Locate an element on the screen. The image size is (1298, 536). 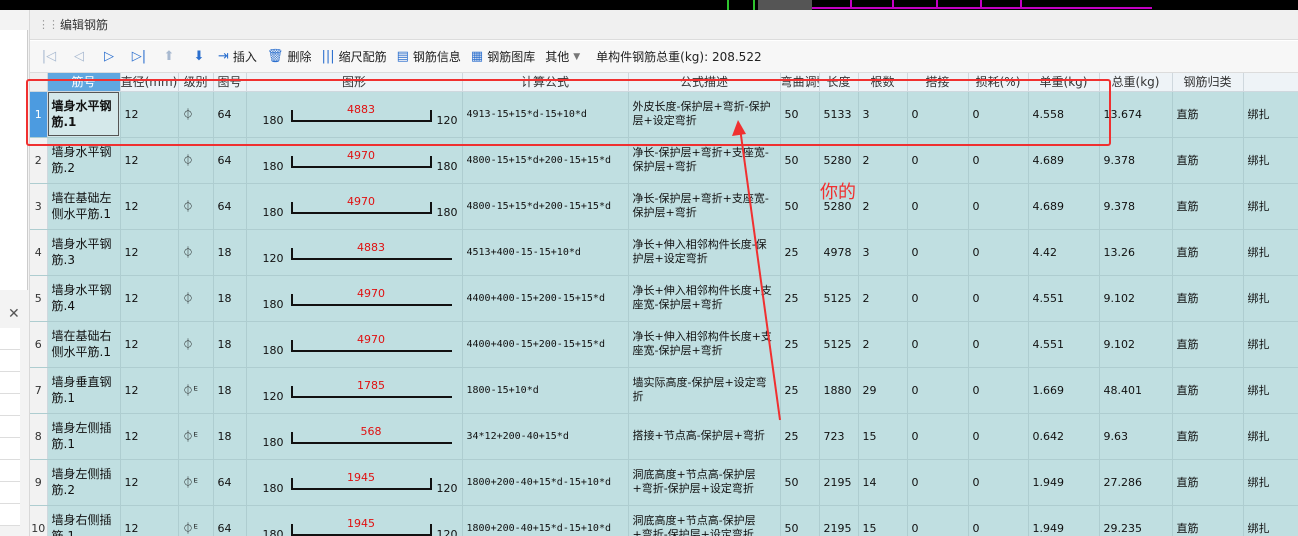
cell-shape: 120 1785 is located at coordinates (354, 390).